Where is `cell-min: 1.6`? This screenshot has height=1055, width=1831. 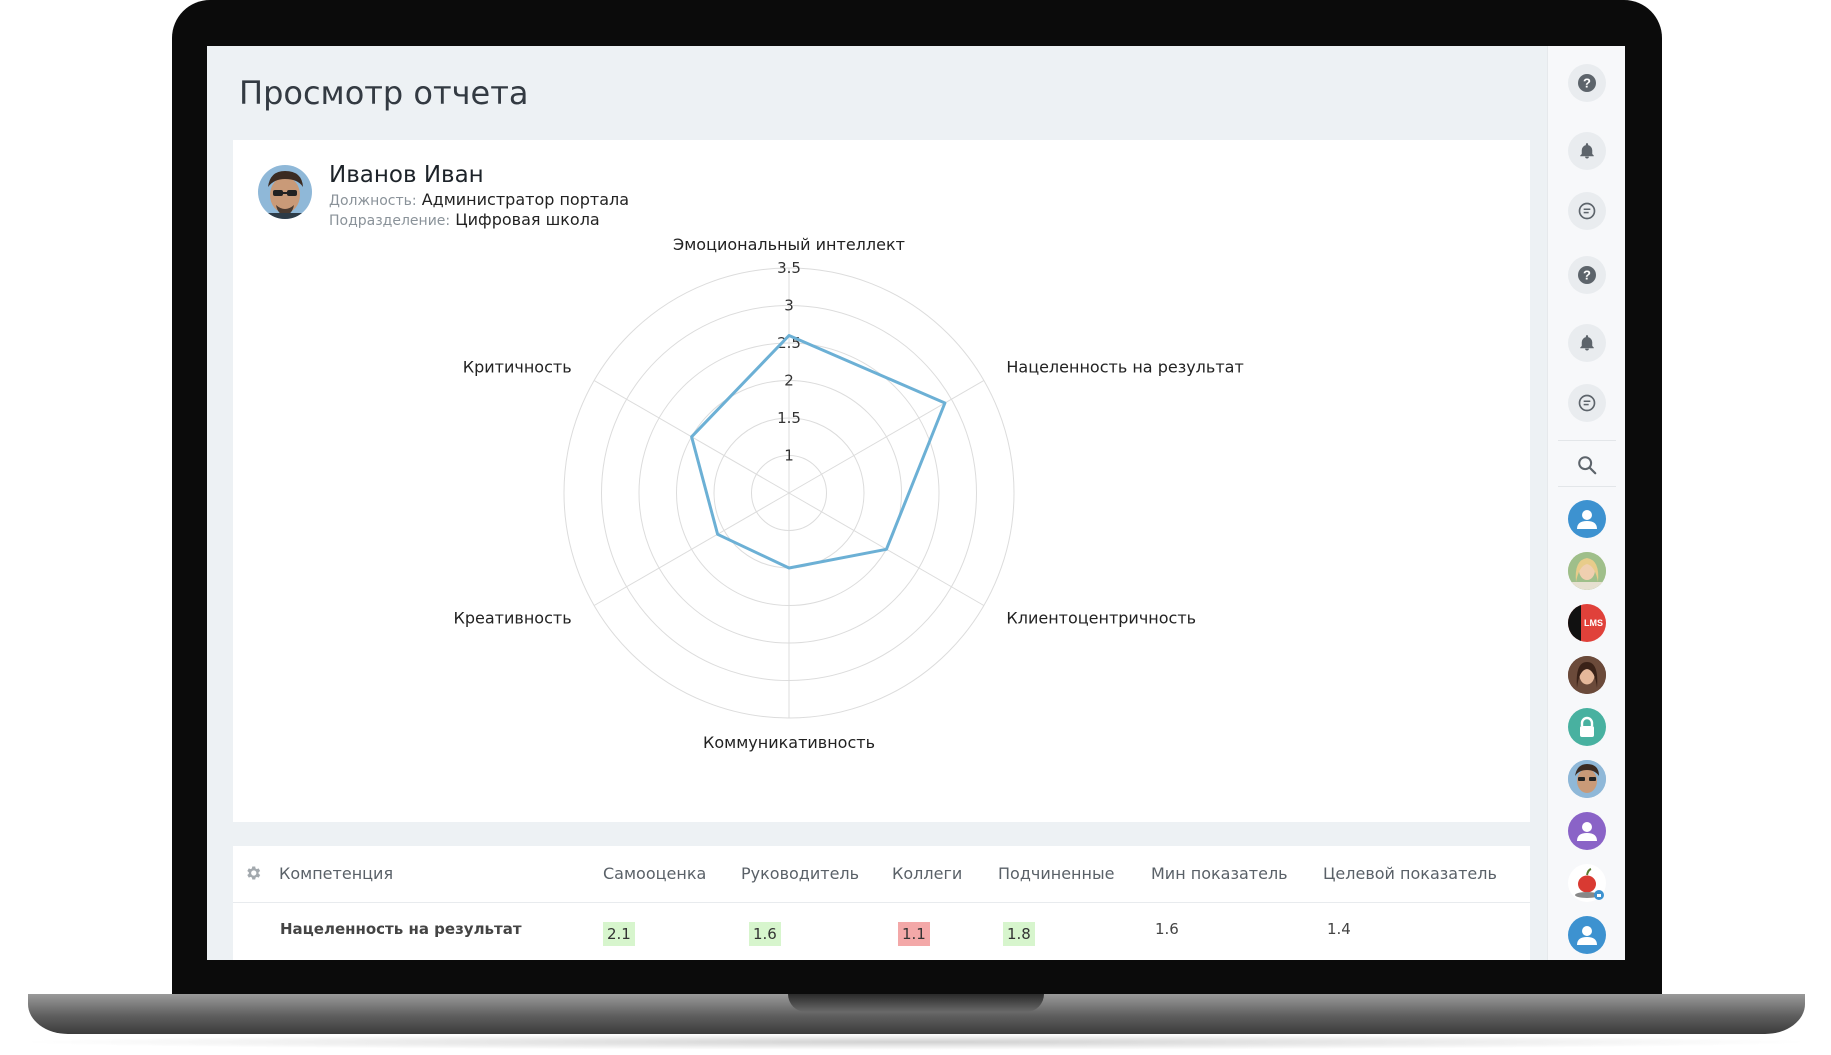 cell-min: 1.6 is located at coordinates (1167, 929).